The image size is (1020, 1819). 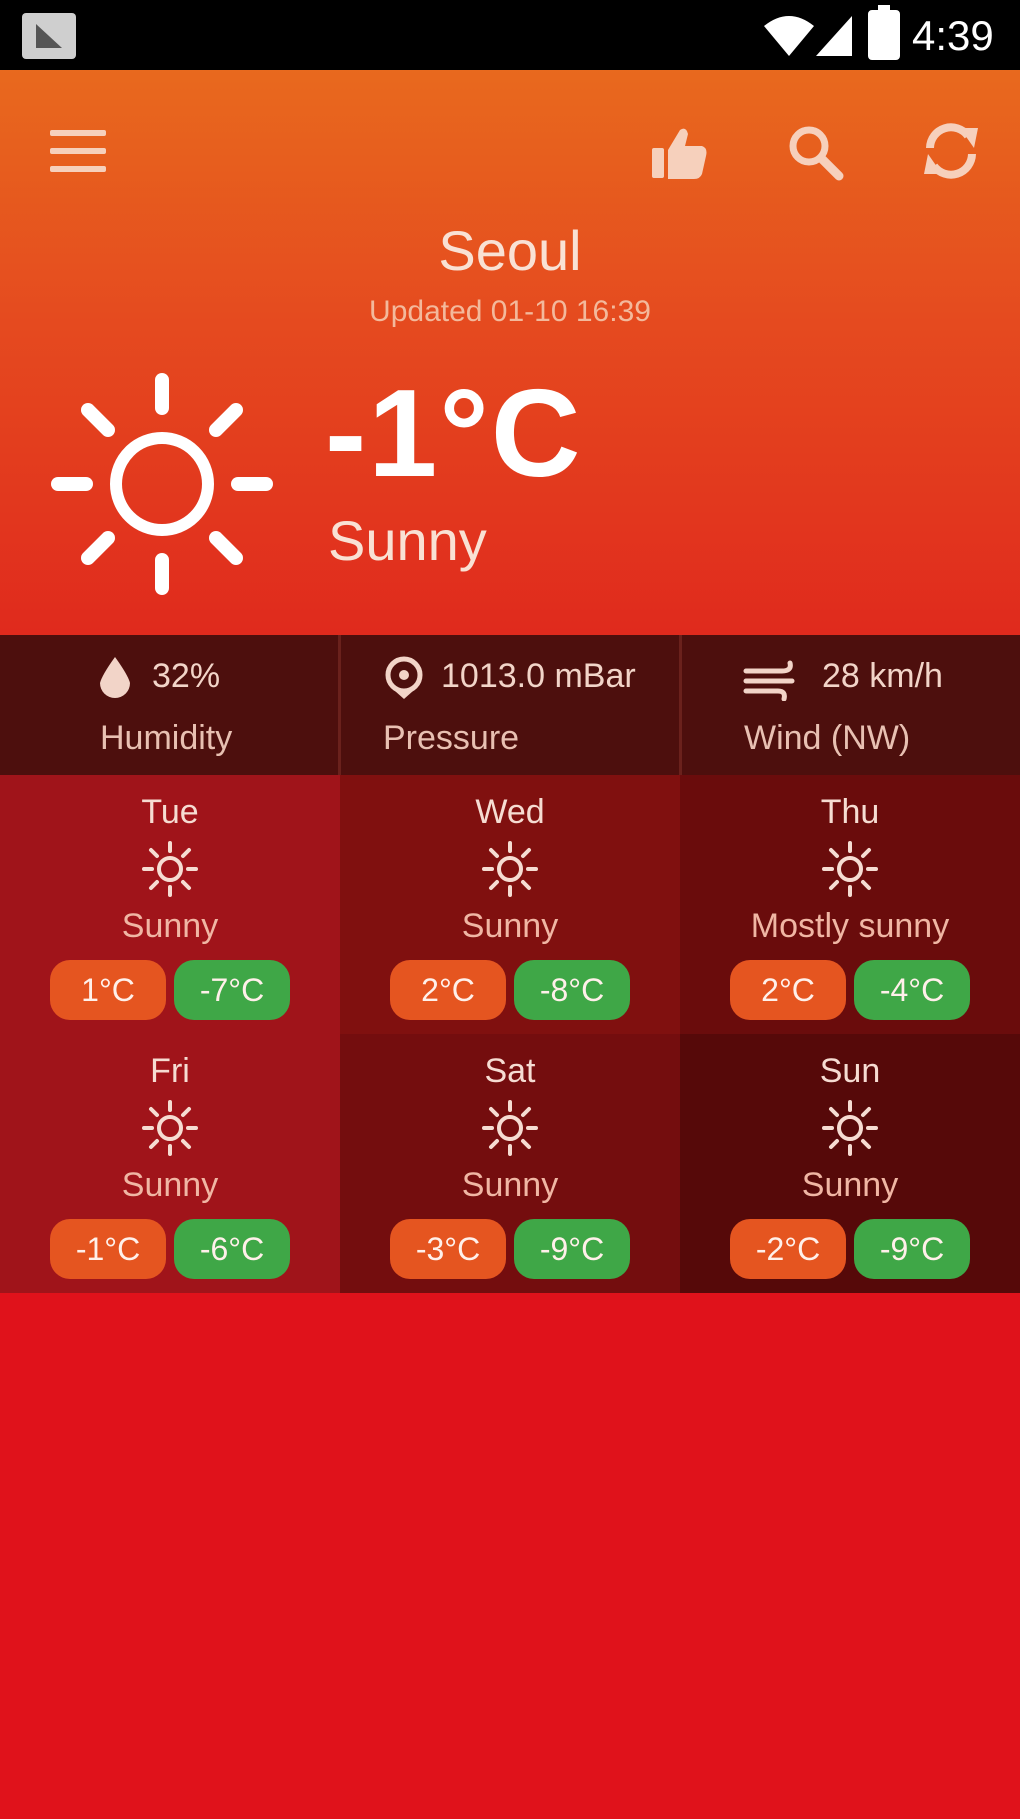 I want to click on current-condition: Sunny, so click(x=407, y=540).